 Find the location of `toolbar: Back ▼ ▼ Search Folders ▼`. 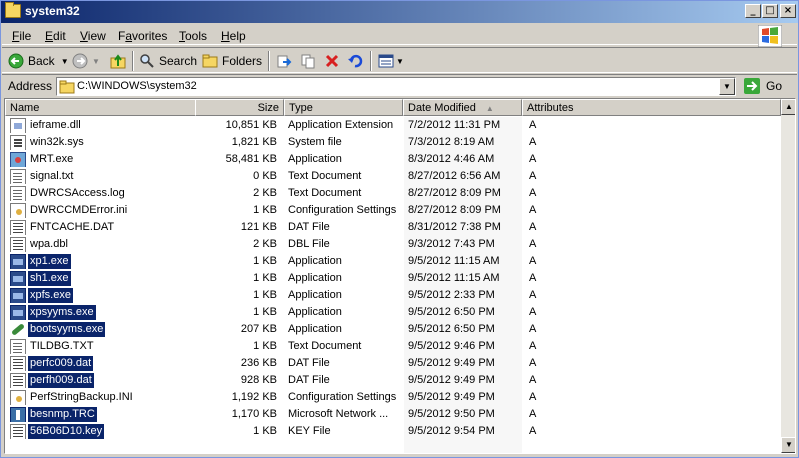

toolbar: Back ▼ ▼ Search Folders ▼ is located at coordinates (399, 60).